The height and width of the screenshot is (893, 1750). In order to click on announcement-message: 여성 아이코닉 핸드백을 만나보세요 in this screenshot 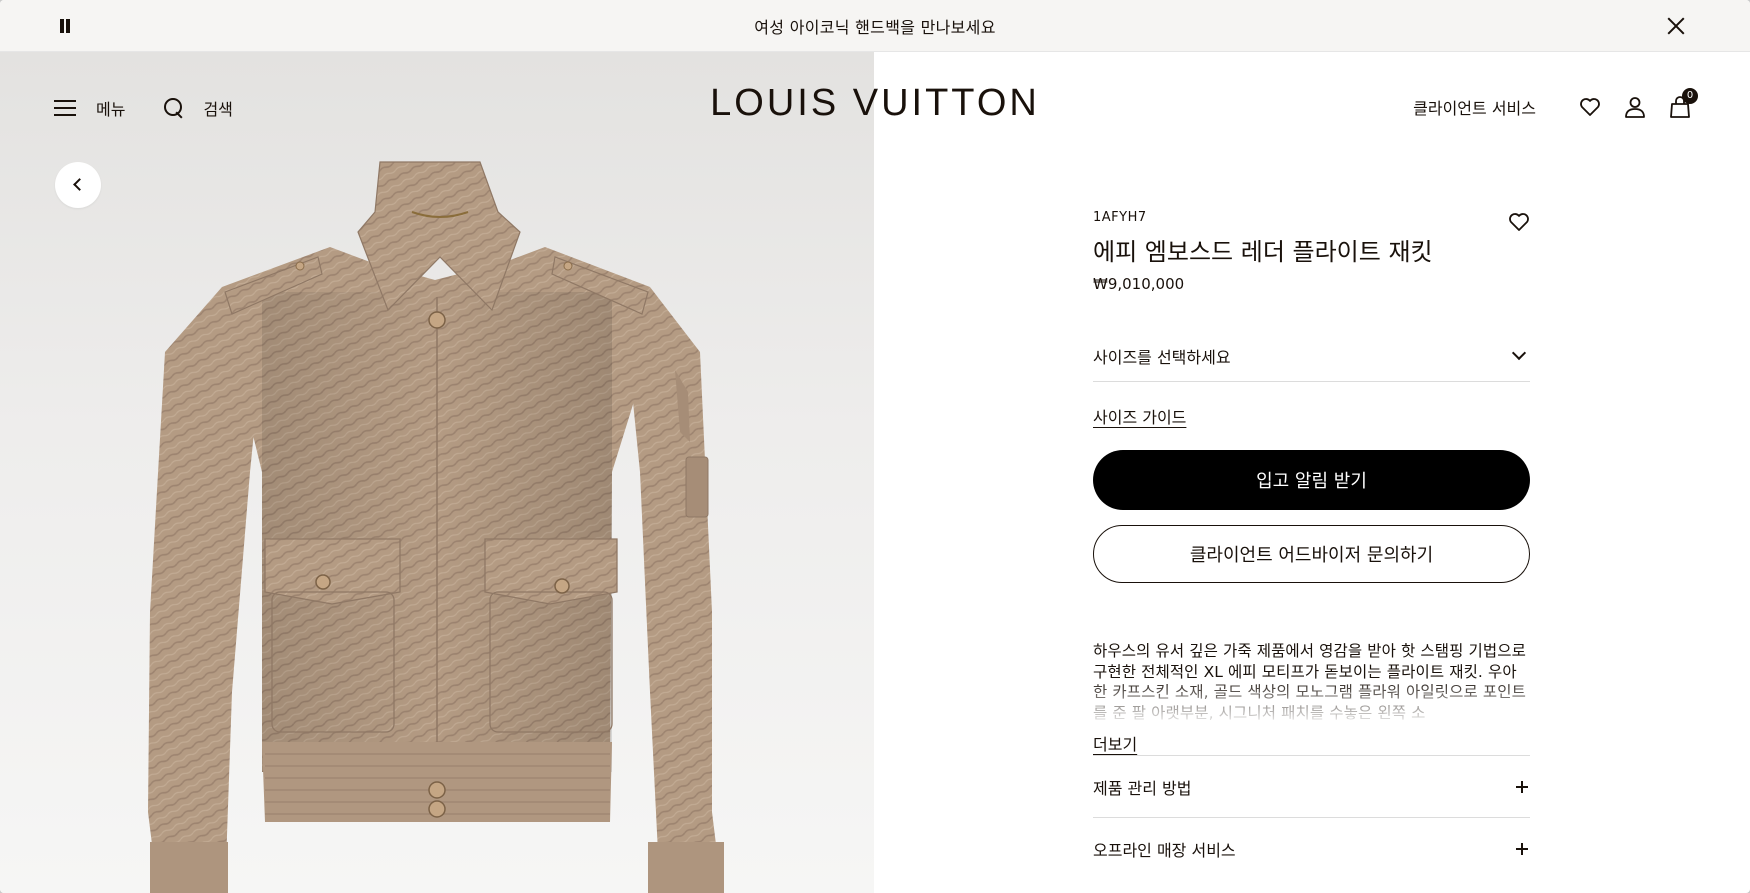, I will do `click(875, 26)`.